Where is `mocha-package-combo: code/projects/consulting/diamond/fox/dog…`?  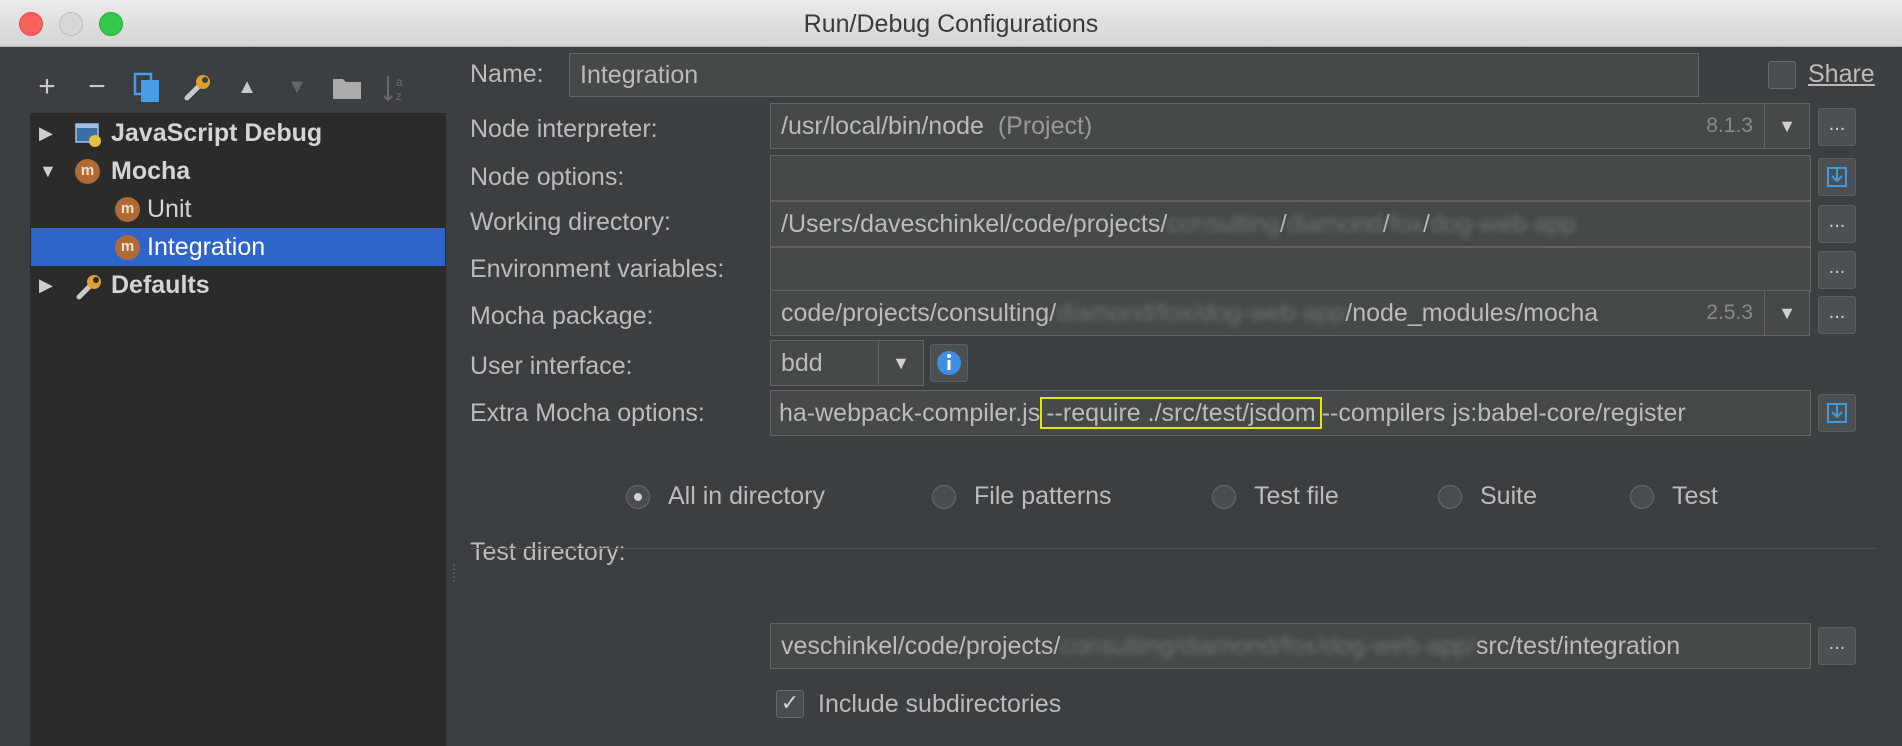
mocha-package-combo: code/projects/consulting/diamond/fox/dog… is located at coordinates (1290, 313).